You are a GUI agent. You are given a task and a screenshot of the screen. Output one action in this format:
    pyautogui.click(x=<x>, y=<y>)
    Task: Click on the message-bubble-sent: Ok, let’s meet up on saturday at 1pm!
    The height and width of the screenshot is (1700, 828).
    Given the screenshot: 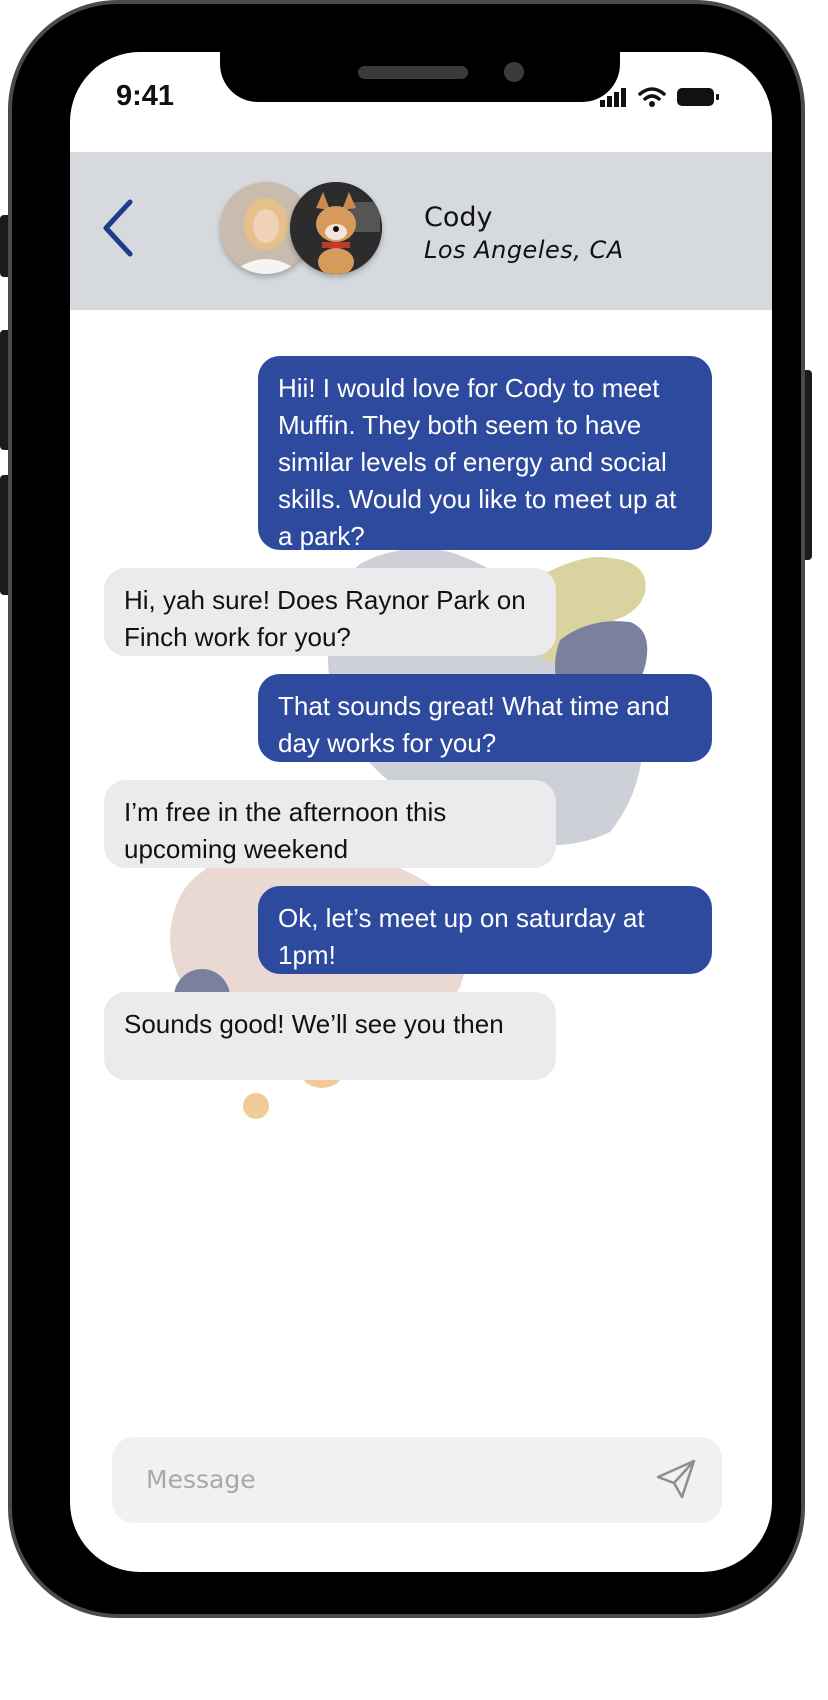 What is the action you would take?
    pyautogui.click(x=485, y=930)
    